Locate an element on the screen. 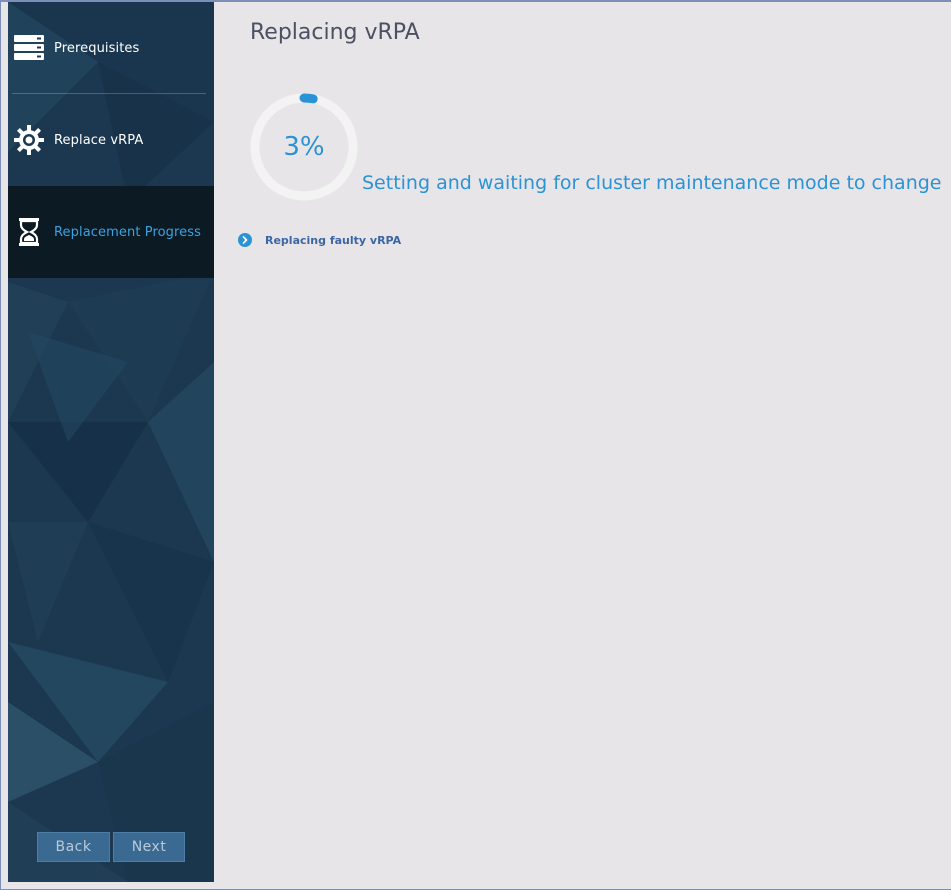 The width and height of the screenshot is (951, 890). server-stack-icon is located at coordinates (29, 48).